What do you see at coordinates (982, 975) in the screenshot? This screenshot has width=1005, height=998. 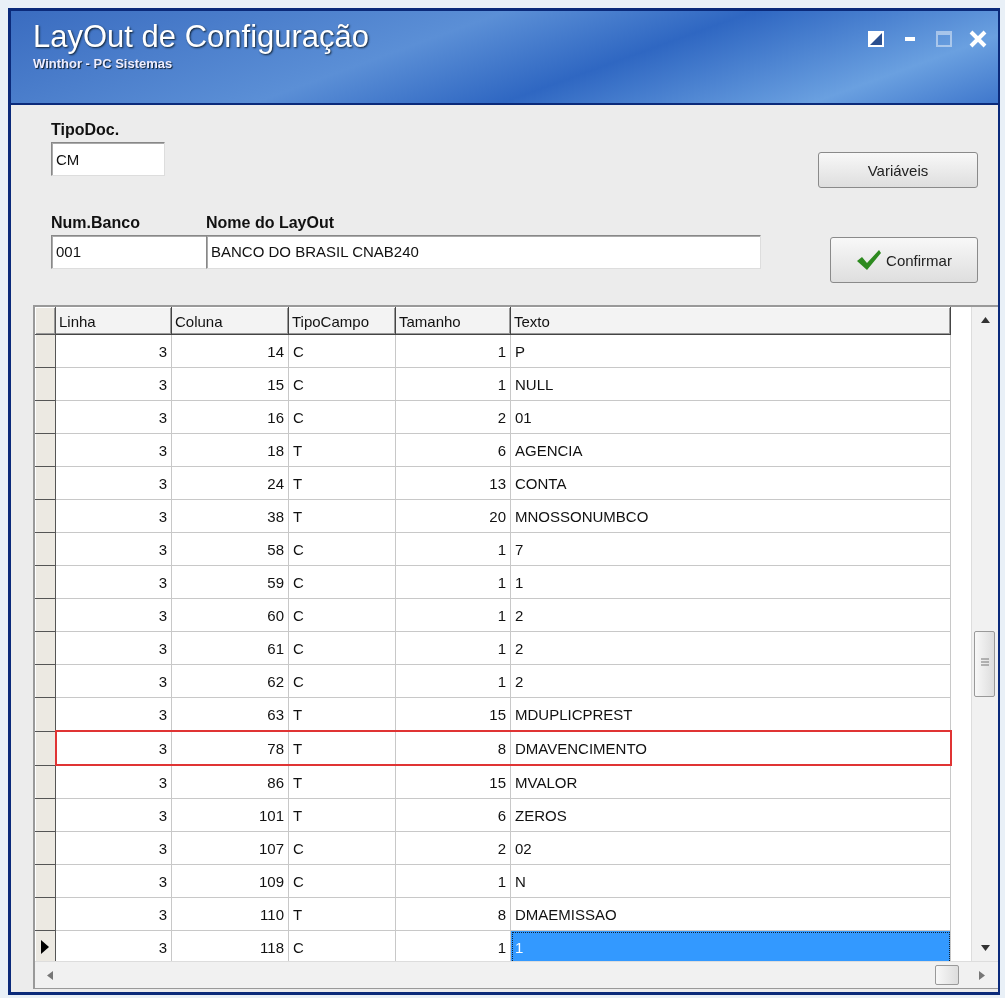 I see `scroll-right-icon` at bounding box center [982, 975].